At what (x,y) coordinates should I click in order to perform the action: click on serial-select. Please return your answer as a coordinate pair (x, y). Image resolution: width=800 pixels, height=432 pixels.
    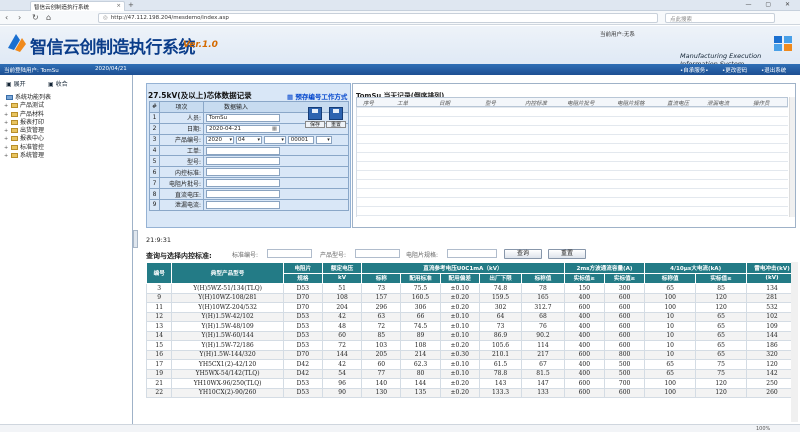
    Looking at the image, I should click on (323, 139).